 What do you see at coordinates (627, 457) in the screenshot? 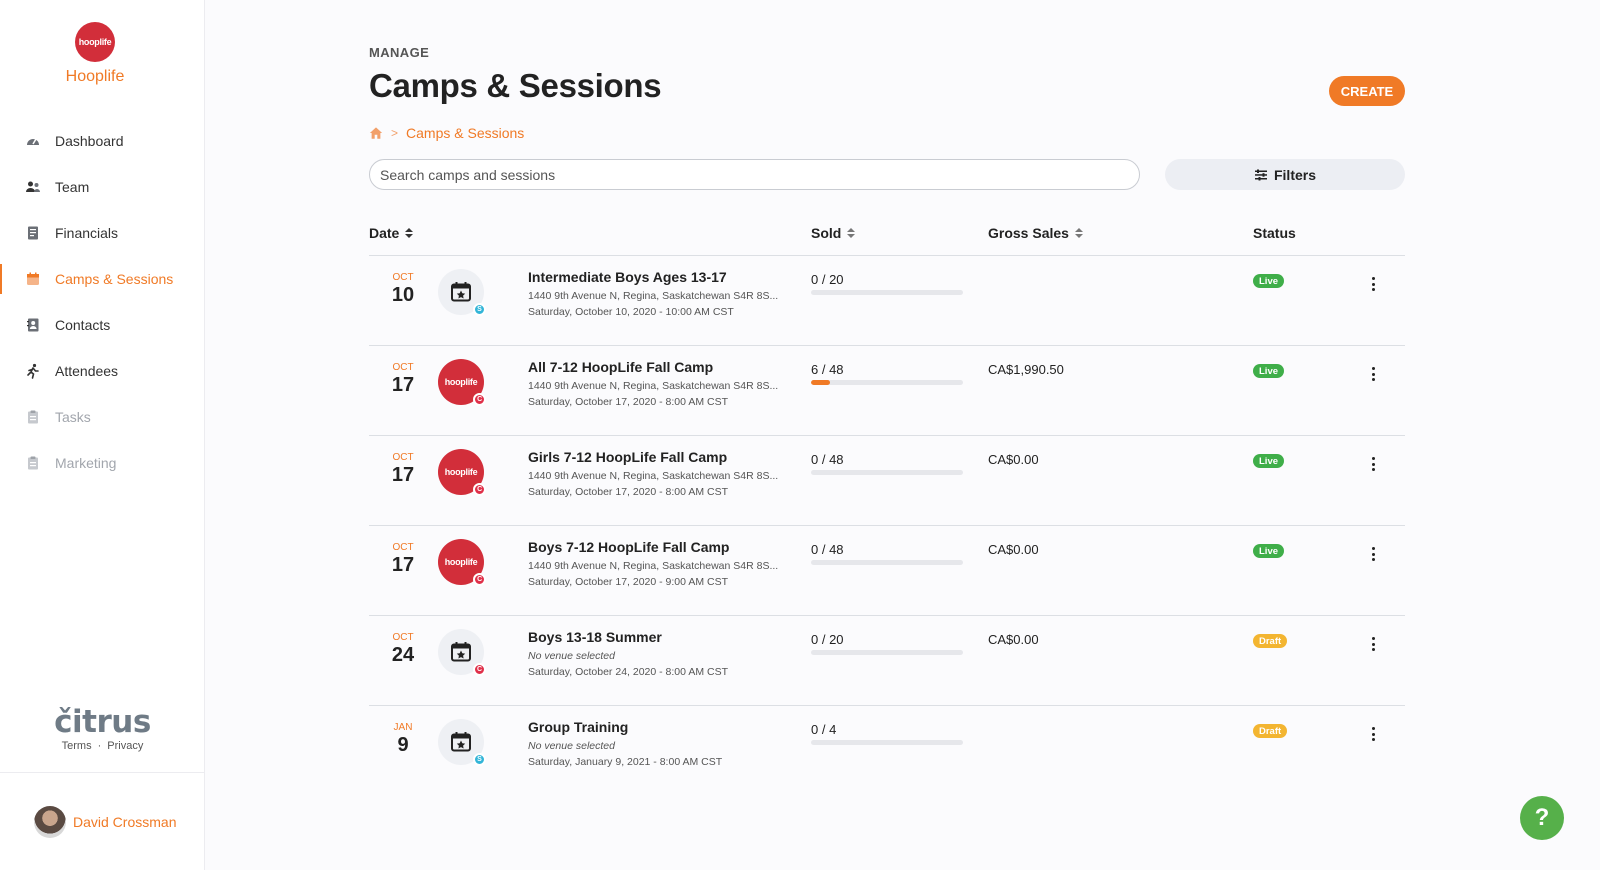
I see `event-title: Girls 7-12 HoopLife Fall Camp` at bounding box center [627, 457].